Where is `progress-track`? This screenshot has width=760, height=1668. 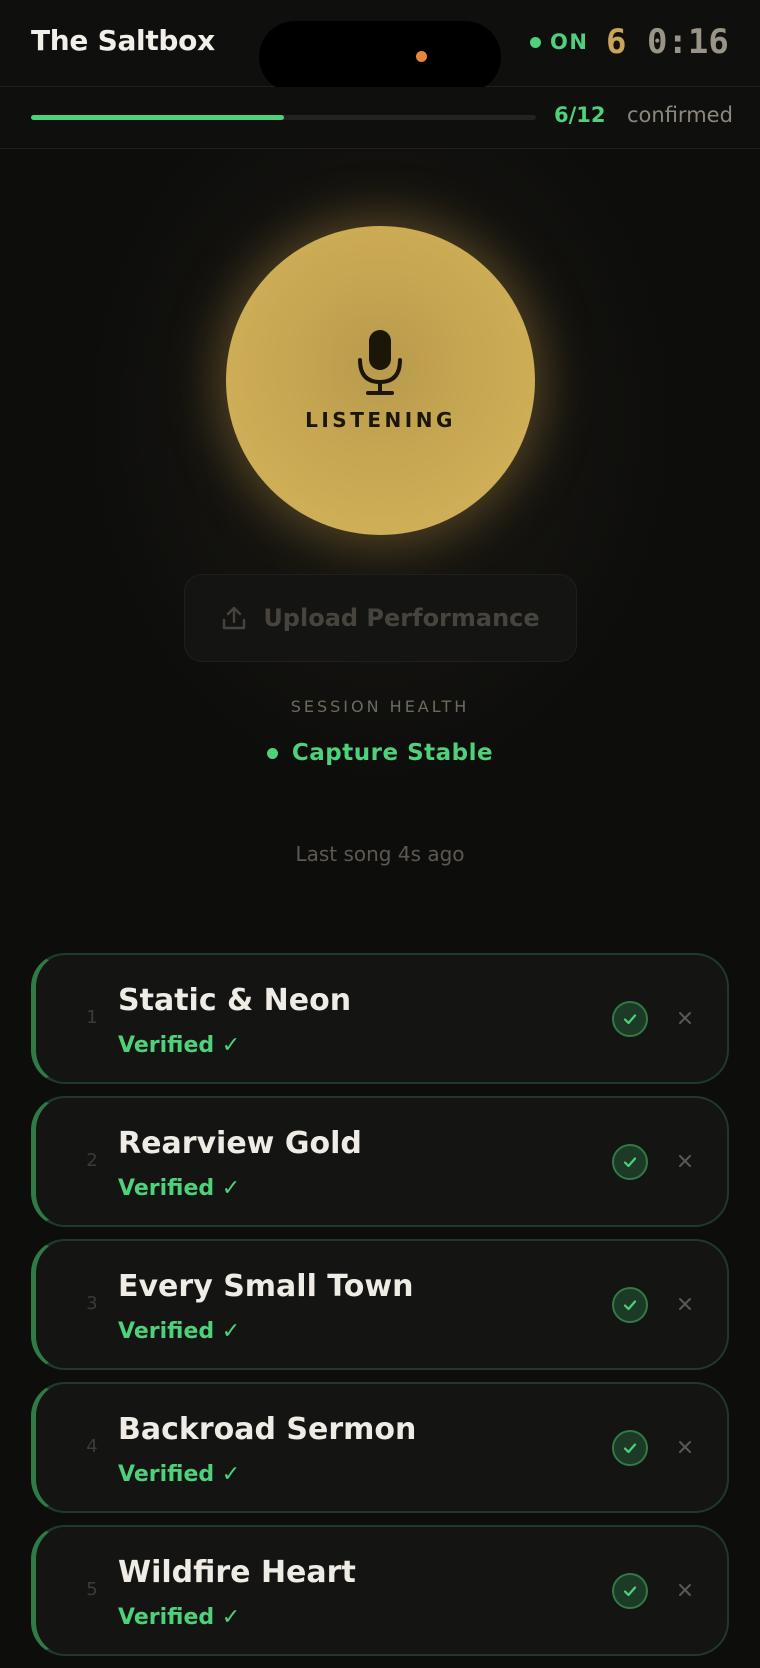 progress-track is located at coordinates (283, 117).